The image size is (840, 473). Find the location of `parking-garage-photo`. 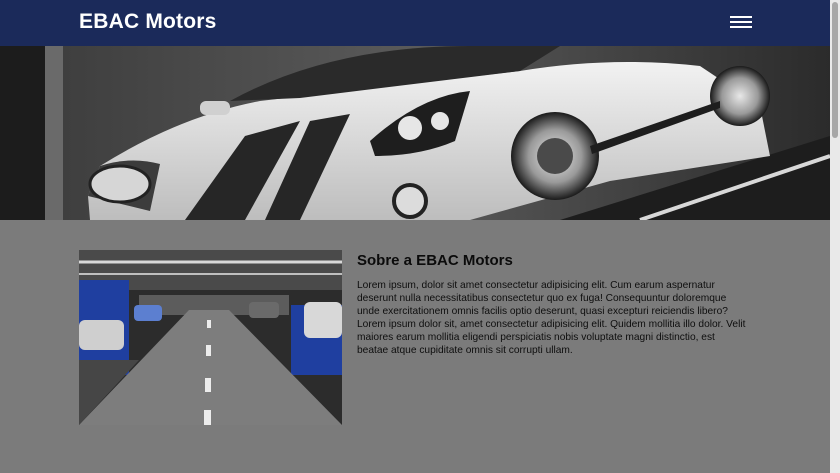

parking-garage-photo is located at coordinates (210, 337).